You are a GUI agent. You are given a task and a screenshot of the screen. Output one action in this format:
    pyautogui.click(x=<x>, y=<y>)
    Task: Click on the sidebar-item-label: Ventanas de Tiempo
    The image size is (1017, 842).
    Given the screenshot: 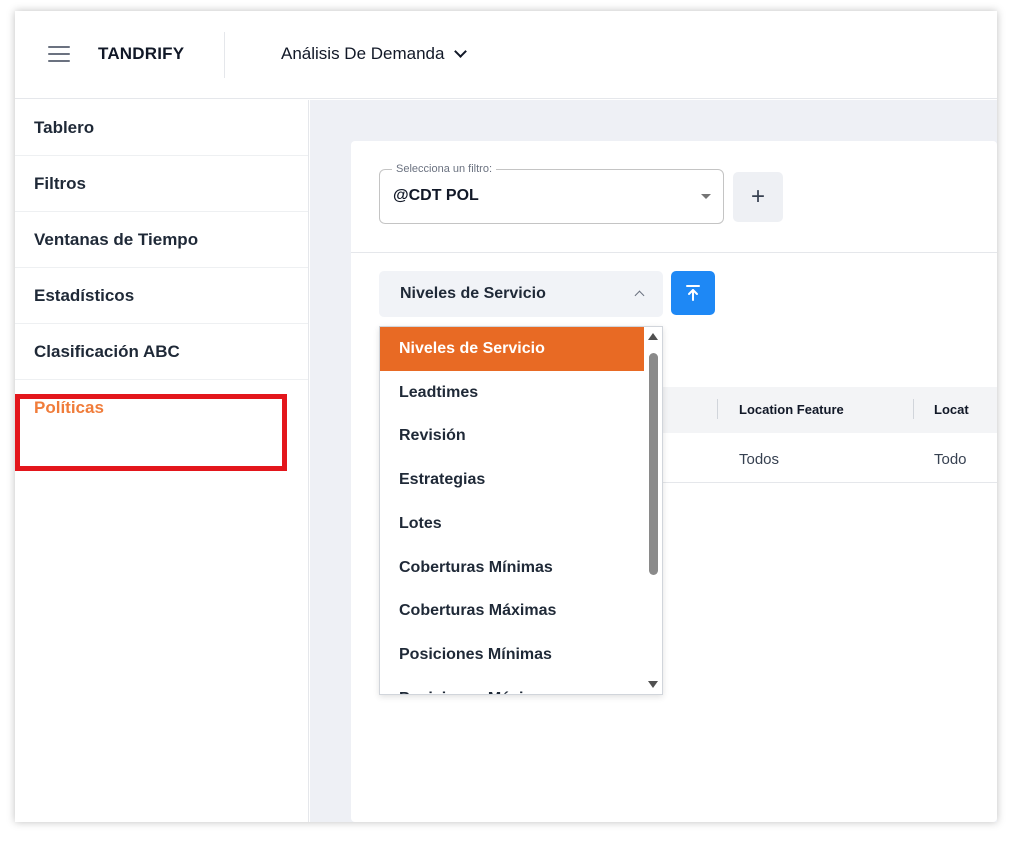 What is the action you would take?
    pyautogui.click(x=116, y=239)
    